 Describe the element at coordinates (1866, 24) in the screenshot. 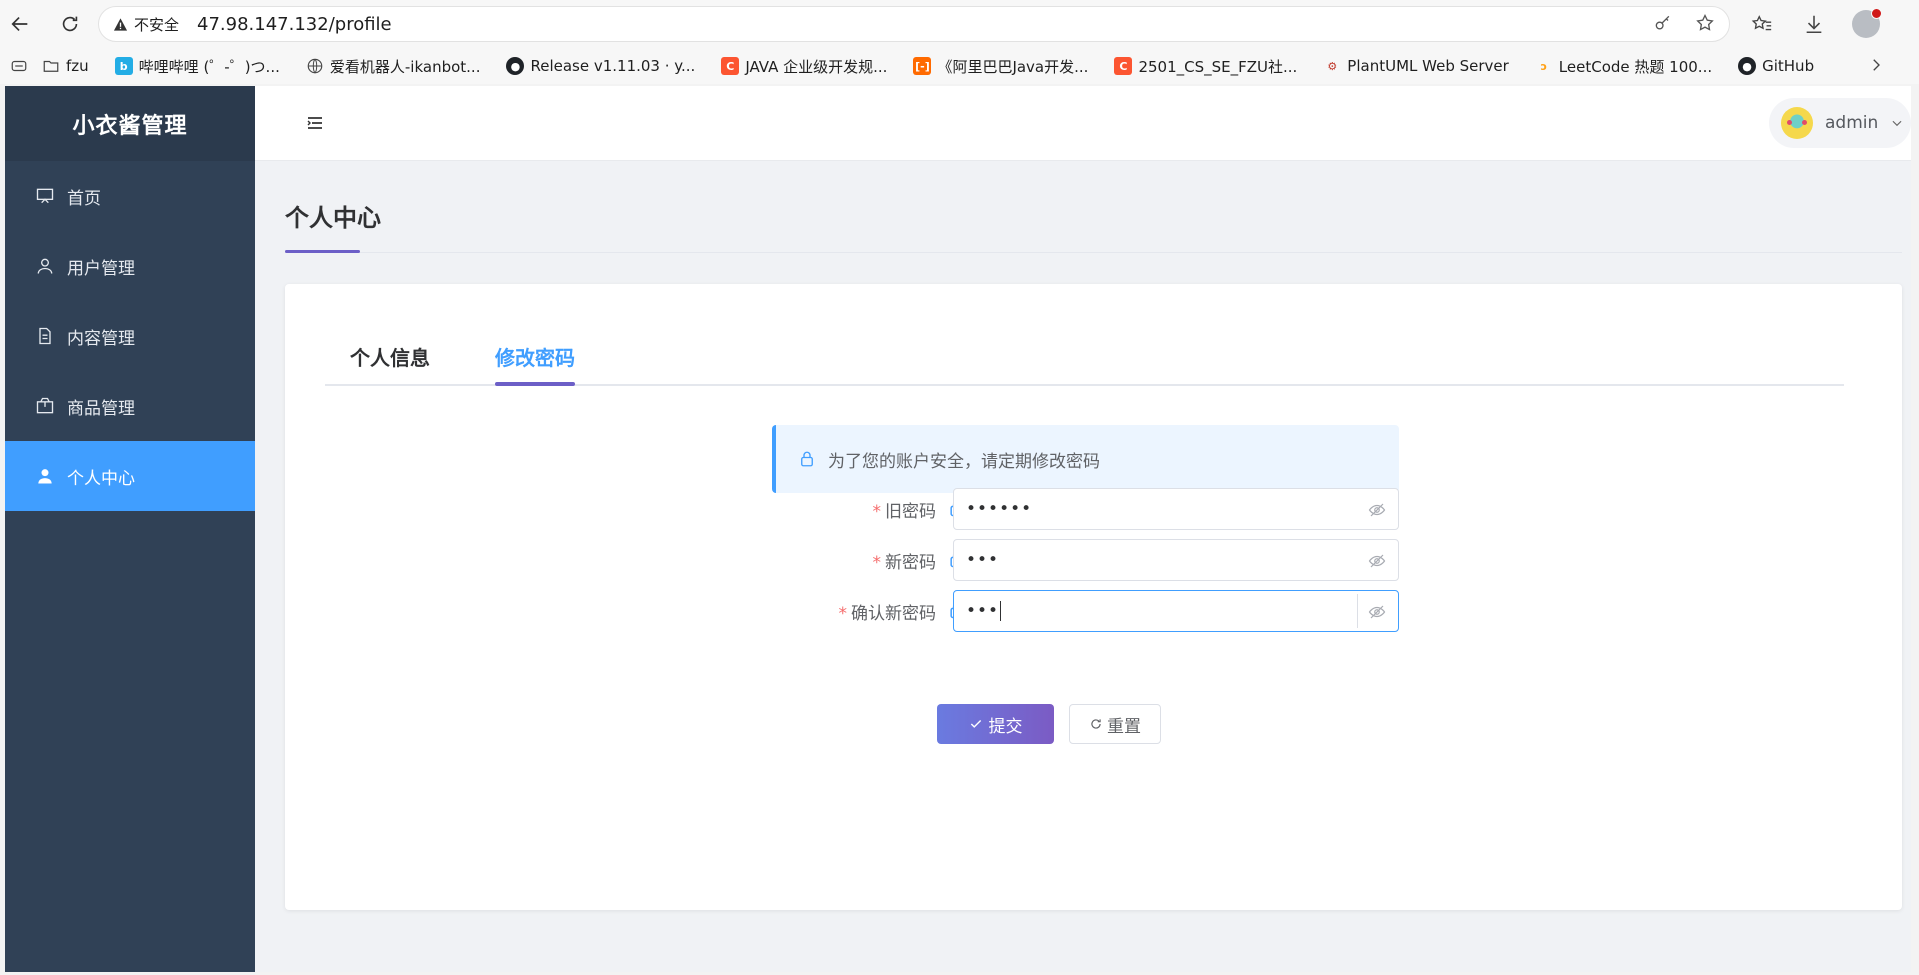

I see `profile-button` at that location.